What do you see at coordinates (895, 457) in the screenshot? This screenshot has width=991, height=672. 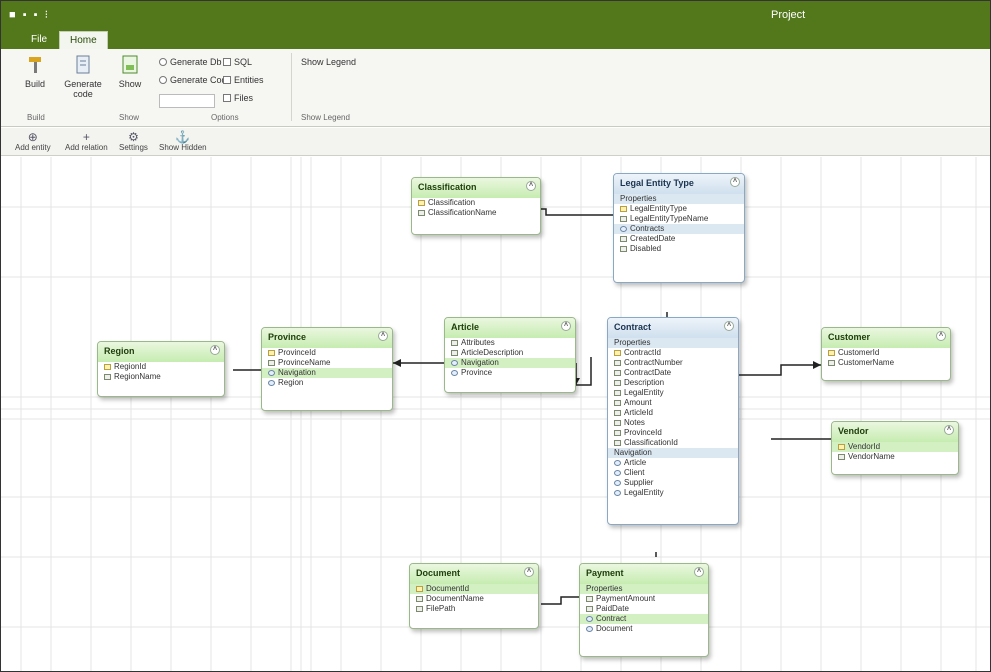 I see `entity-row: VendorName` at bounding box center [895, 457].